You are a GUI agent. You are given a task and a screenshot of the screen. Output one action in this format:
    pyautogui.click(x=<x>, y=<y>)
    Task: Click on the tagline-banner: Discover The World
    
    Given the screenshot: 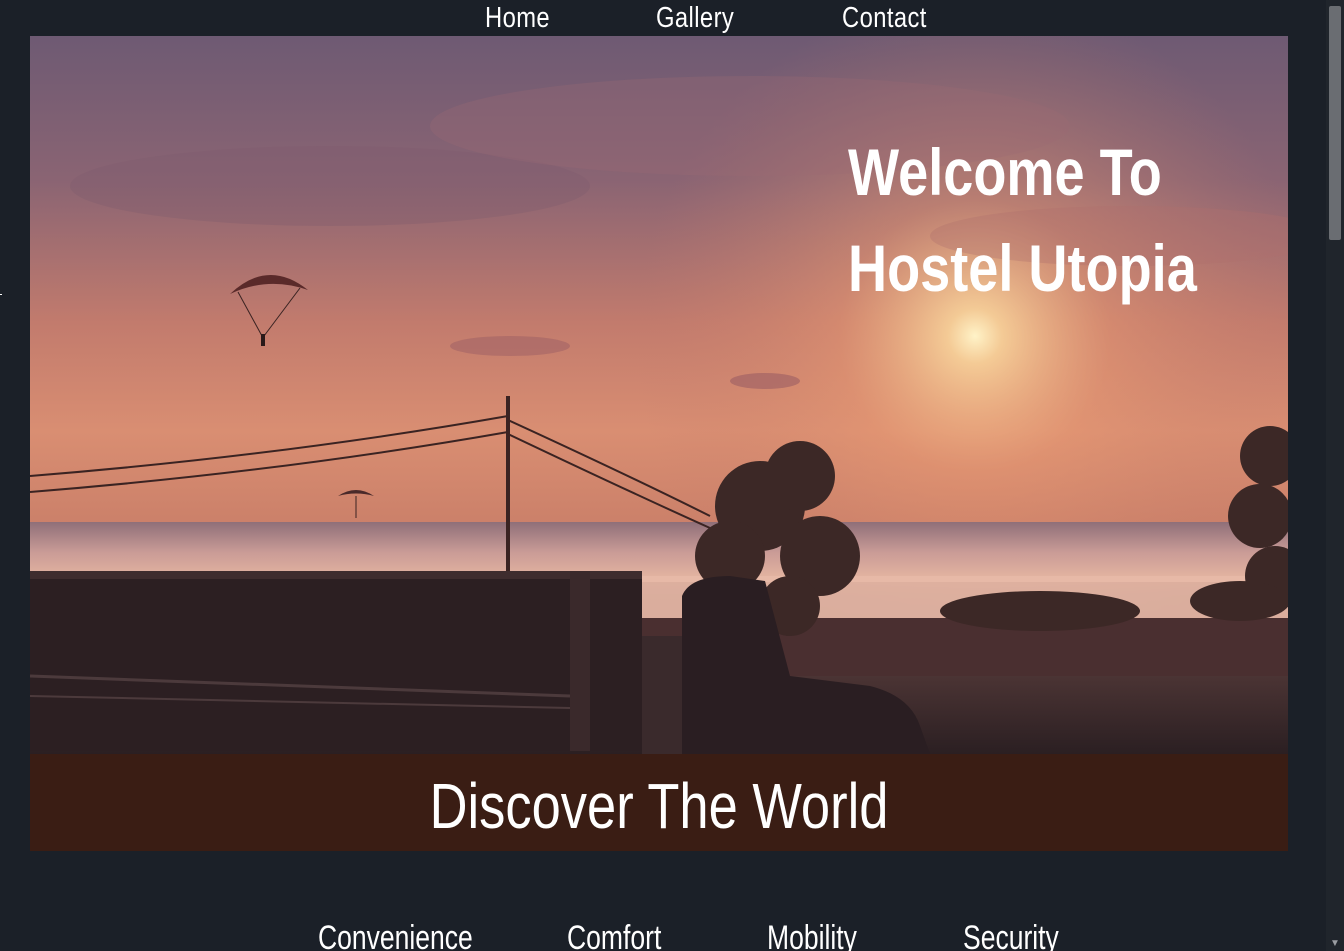 What is the action you would take?
    pyautogui.click(x=659, y=802)
    